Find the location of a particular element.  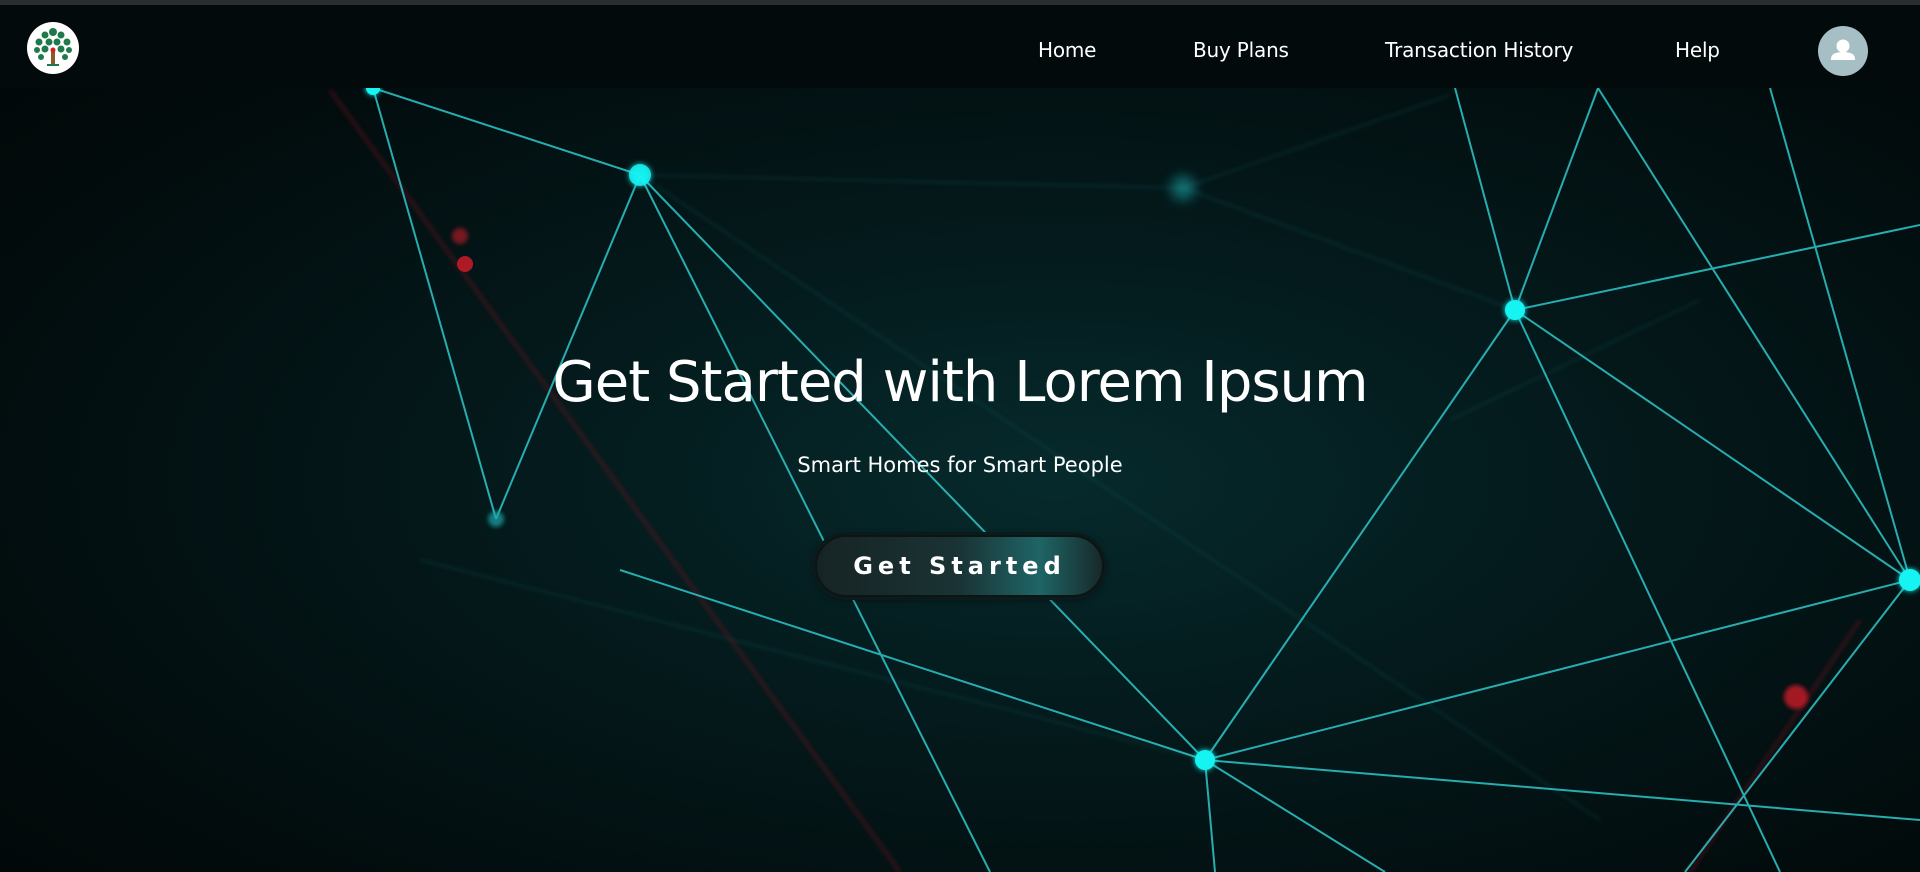

nav-link-transaction-history: Transaction History is located at coordinates (1479, 50).